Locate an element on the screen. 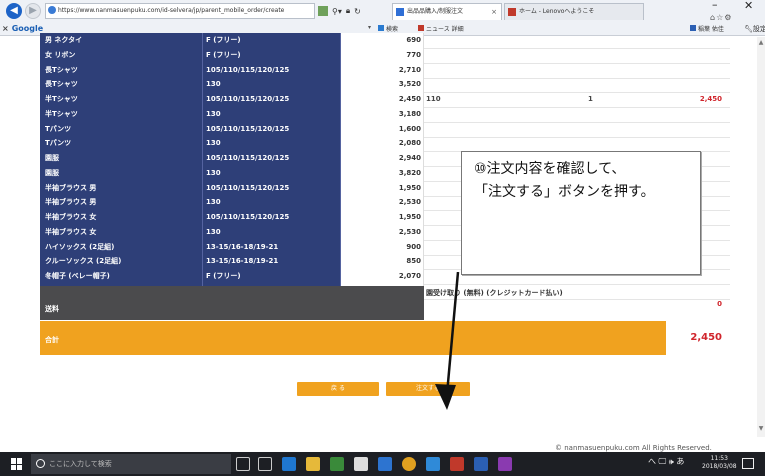 The height and width of the screenshot is (476, 765). toolbar-account: 稲葉 佑佳 is located at coordinates (707, 28).